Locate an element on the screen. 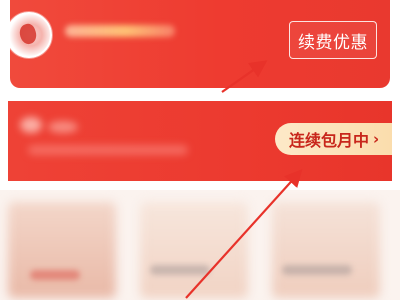 This screenshot has width=400, height=300. auto-renew-status-button: 连续包月中 › is located at coordinates (333, 139).